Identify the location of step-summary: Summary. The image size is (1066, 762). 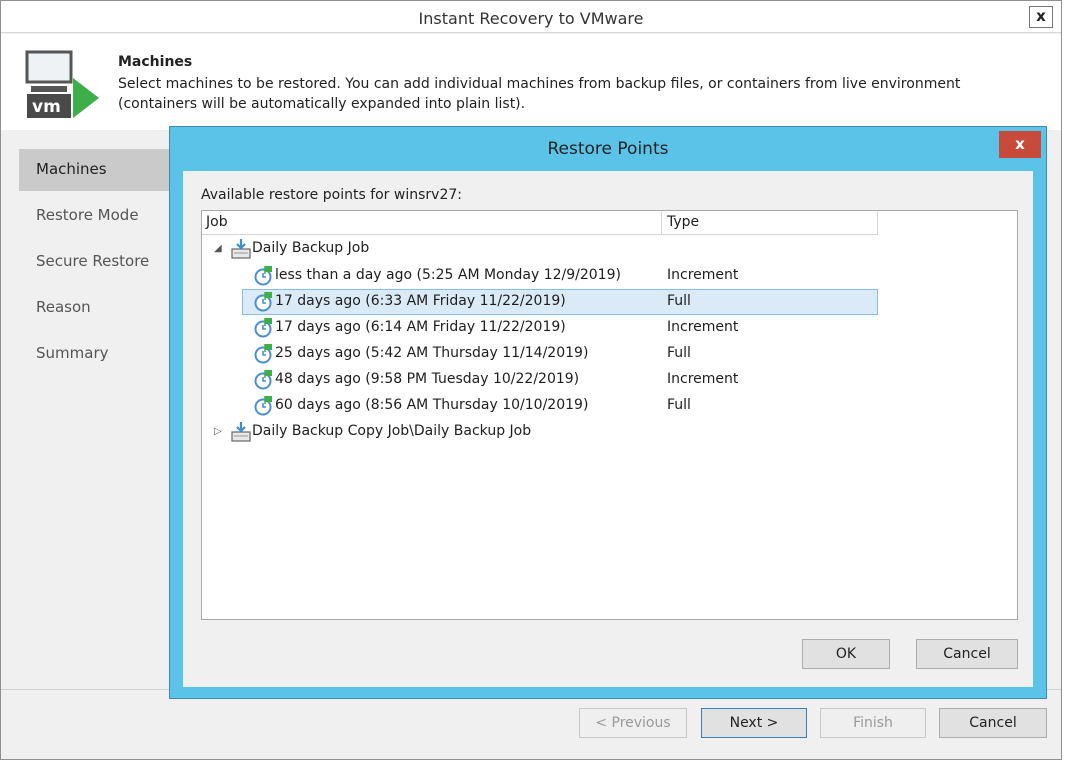
(99, 354).